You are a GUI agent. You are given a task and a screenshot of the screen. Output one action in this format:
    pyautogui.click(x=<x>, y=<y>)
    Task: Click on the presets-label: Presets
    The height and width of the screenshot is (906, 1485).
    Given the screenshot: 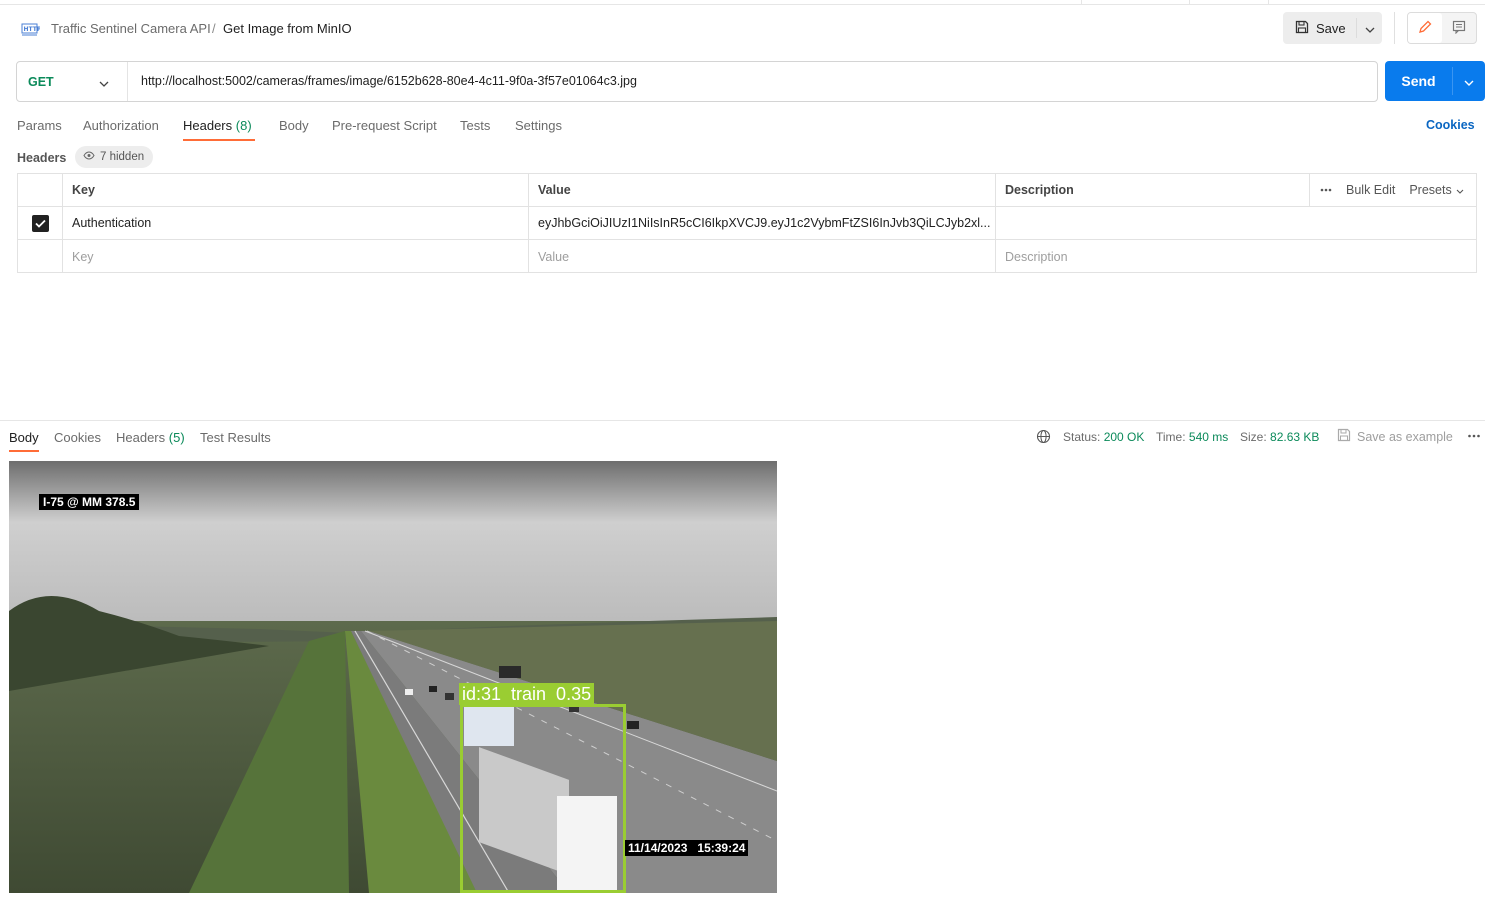 What is the action you would take?
    pyautogui.click(x=1430, y=190)
    